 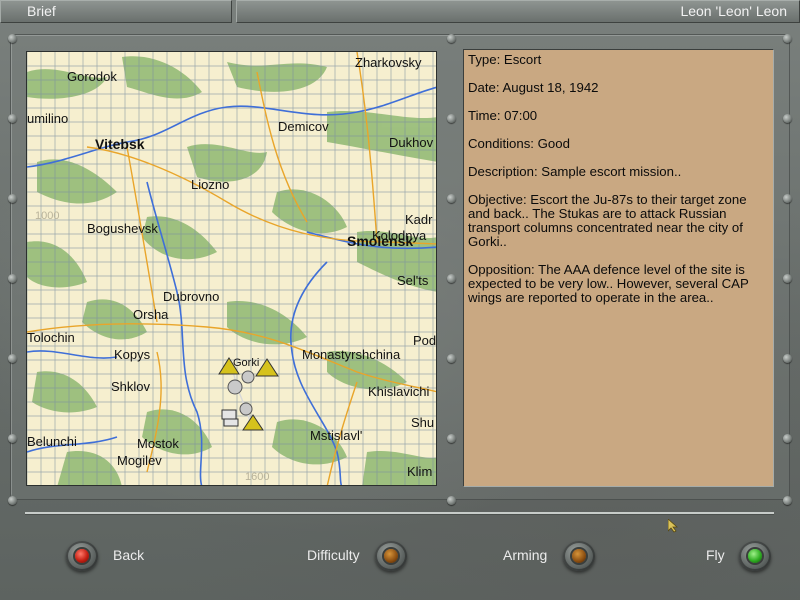 I want to click on back-label: Back, so click(x=128, y=555).